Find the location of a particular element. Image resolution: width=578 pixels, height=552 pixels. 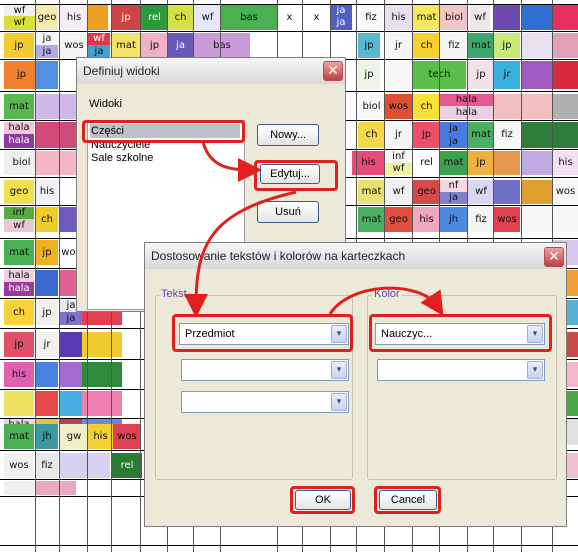

arrow-parts-to-edit is located at coordinates (231, 161).